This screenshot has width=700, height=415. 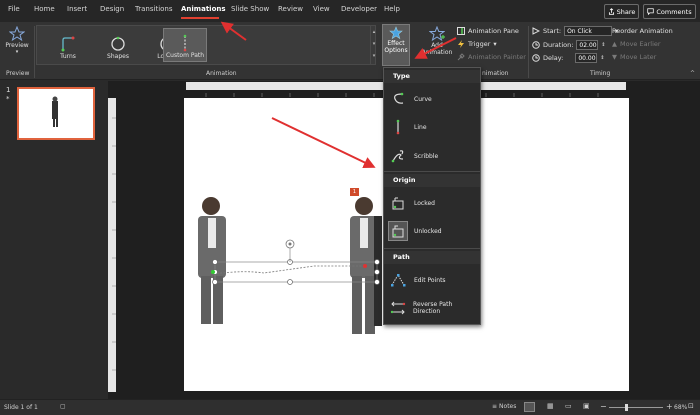 What do you see at coordinates (323, 142) in the screenshot?
I see `arrow-to-dropdown` at bounding box center [323, 142].